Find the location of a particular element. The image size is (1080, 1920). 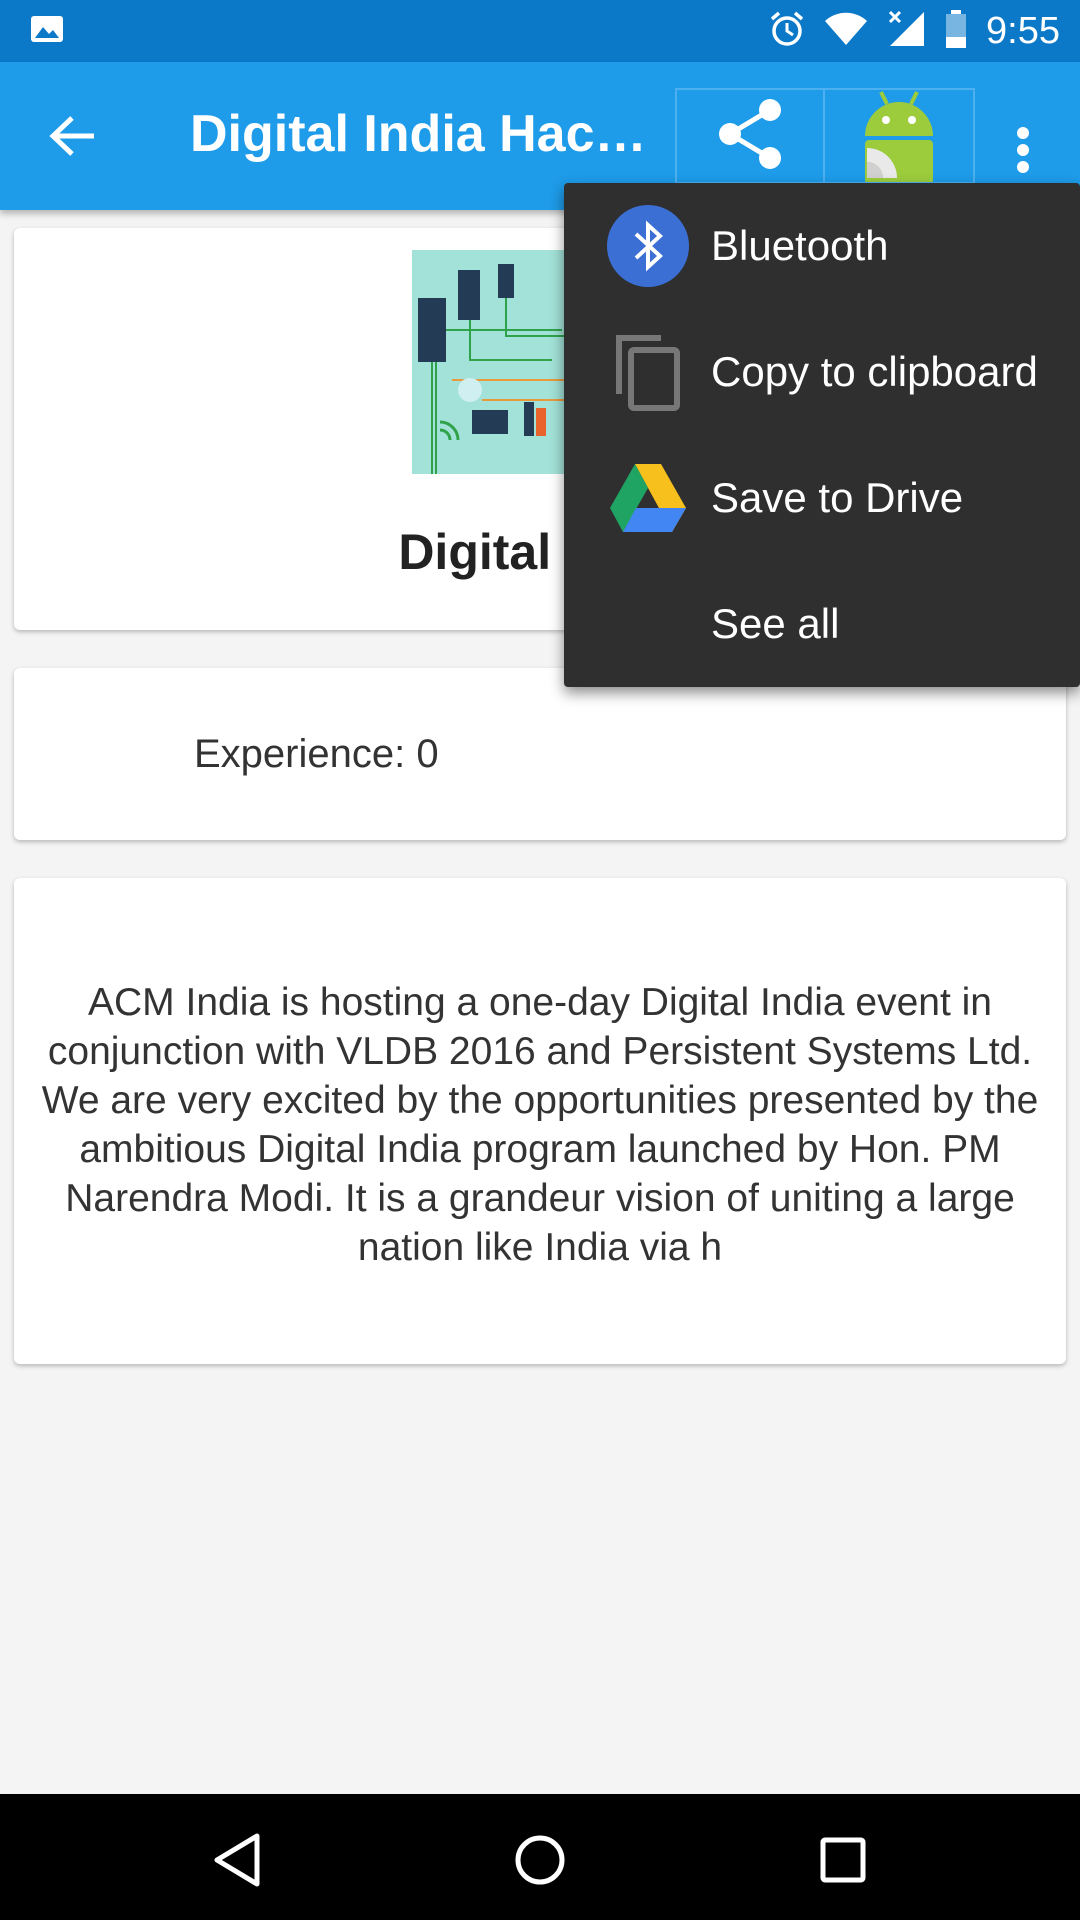

menu-item-label: Copy to clipboard is located at coordinates (874, 371).